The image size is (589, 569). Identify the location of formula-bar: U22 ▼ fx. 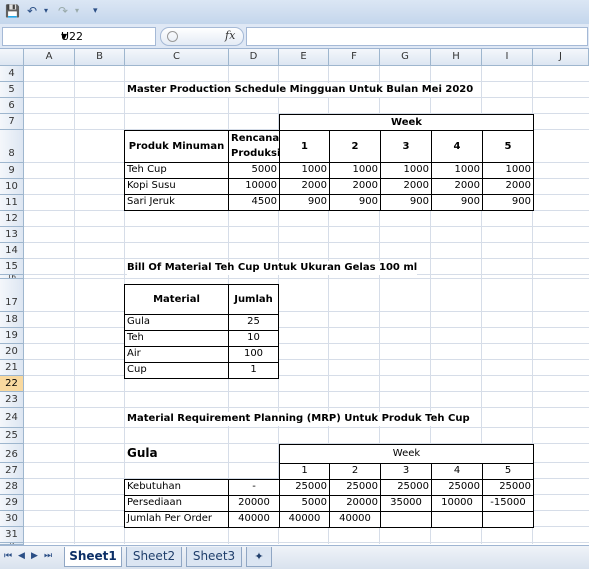
(294, 36).